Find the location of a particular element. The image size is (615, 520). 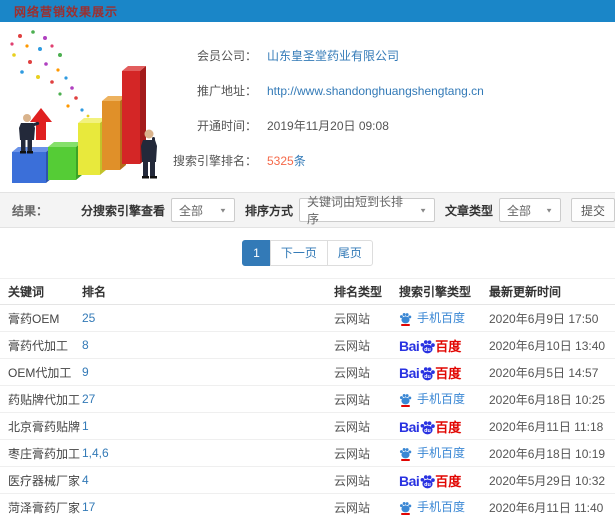

pagination-zone: 1 下一页 尾页 is located at coordinates (307, 253).